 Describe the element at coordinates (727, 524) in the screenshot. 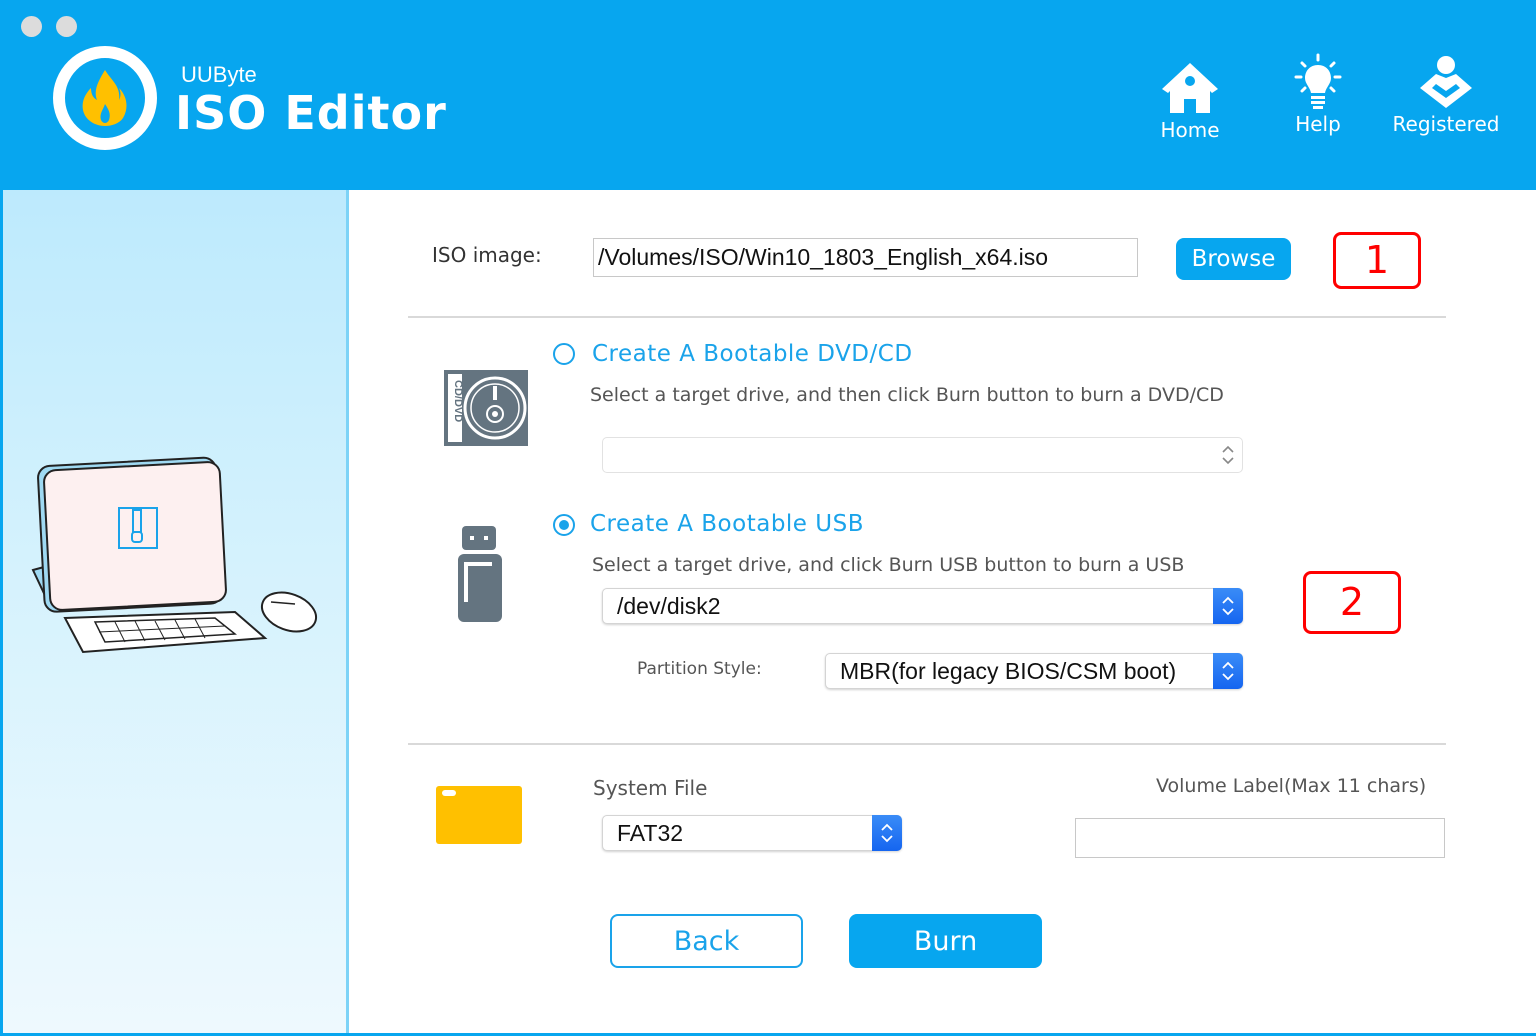

I see `usb-option-title: Create A Bootable USB` at that location.